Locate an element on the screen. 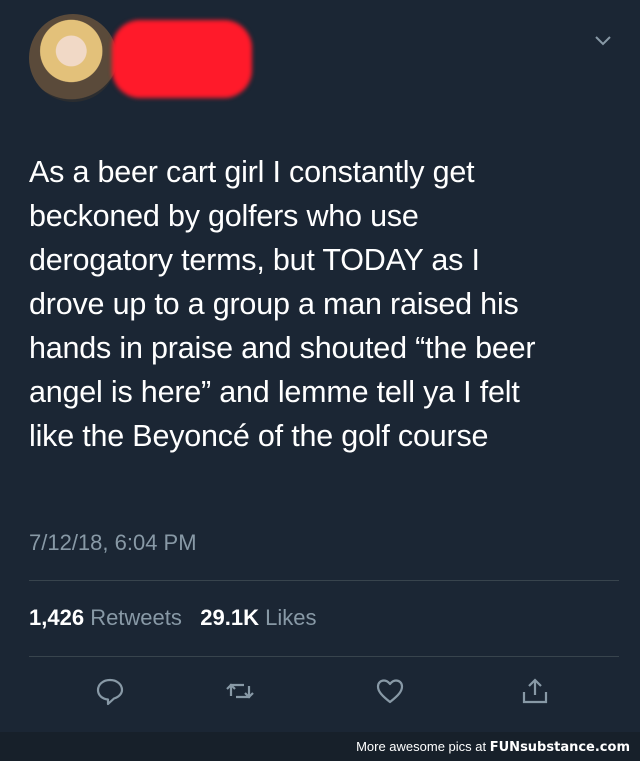  footer-brand: FUNsubstance.com is located at coordinates (559, 747).